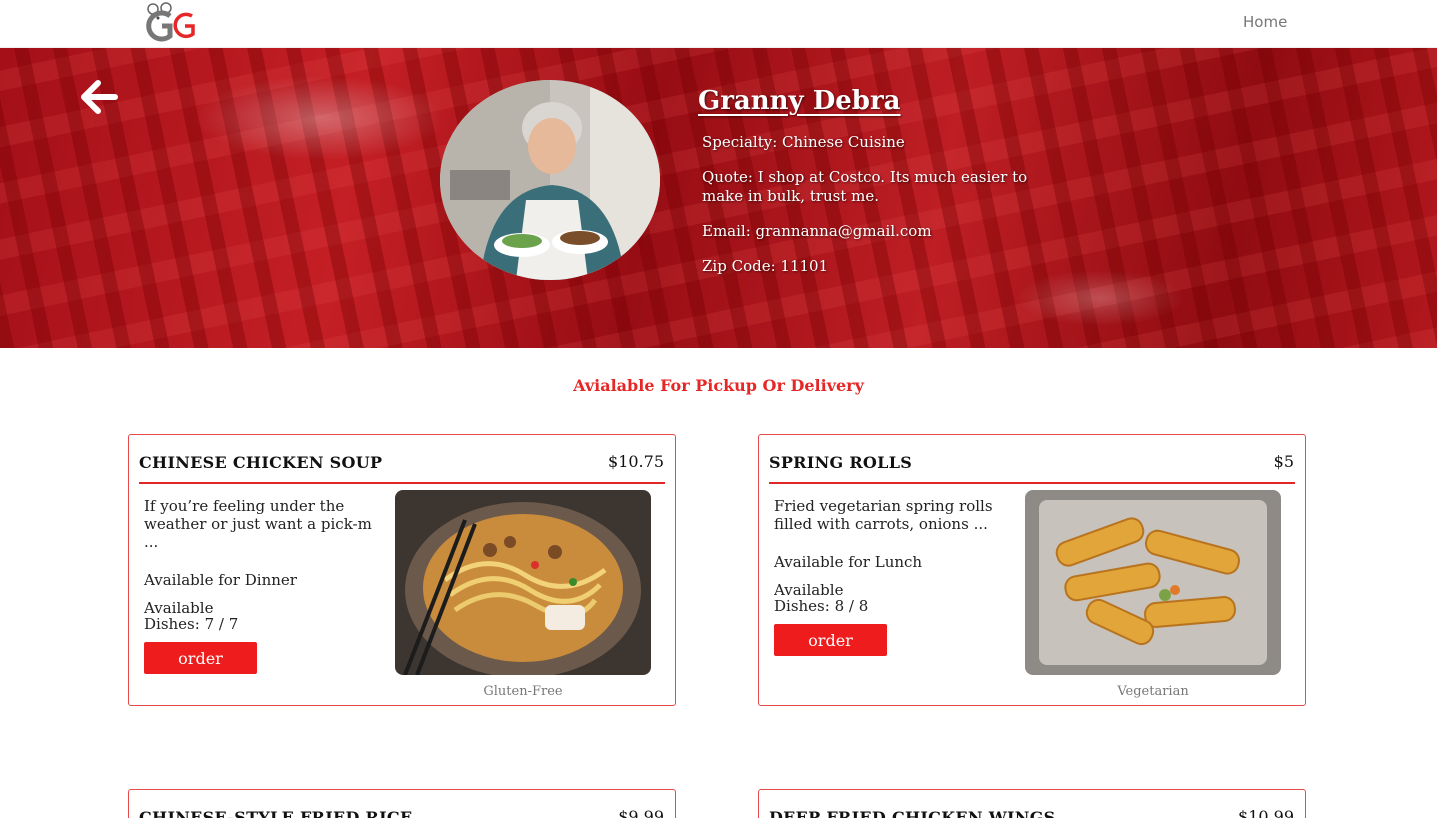  What do you see at coordinates (1283, 461) in the screenshot?
I see `dish-price: $5` at bounding box center [1283, 461].